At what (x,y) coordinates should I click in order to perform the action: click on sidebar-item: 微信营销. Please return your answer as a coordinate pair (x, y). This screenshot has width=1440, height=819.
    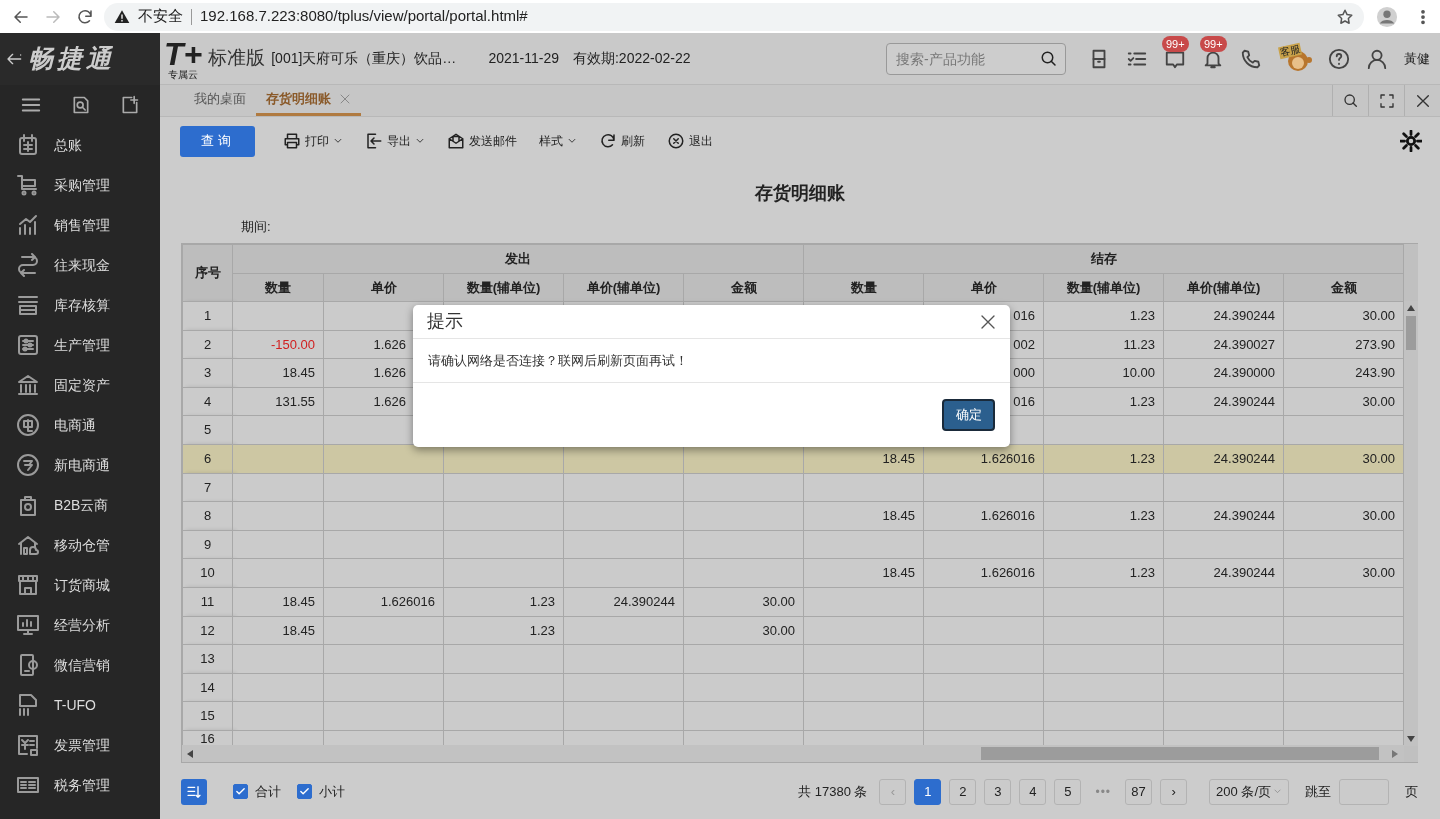
    Looking at the image, I should click on (80, 665).